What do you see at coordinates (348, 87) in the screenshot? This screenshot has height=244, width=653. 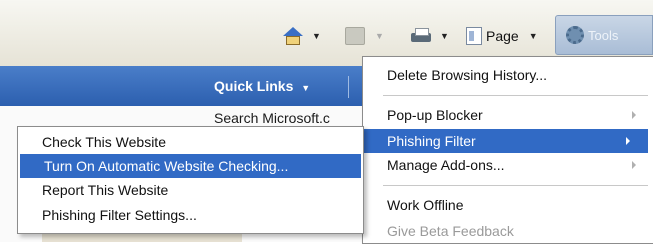 I see `separator` at bounding box center [348, 87].